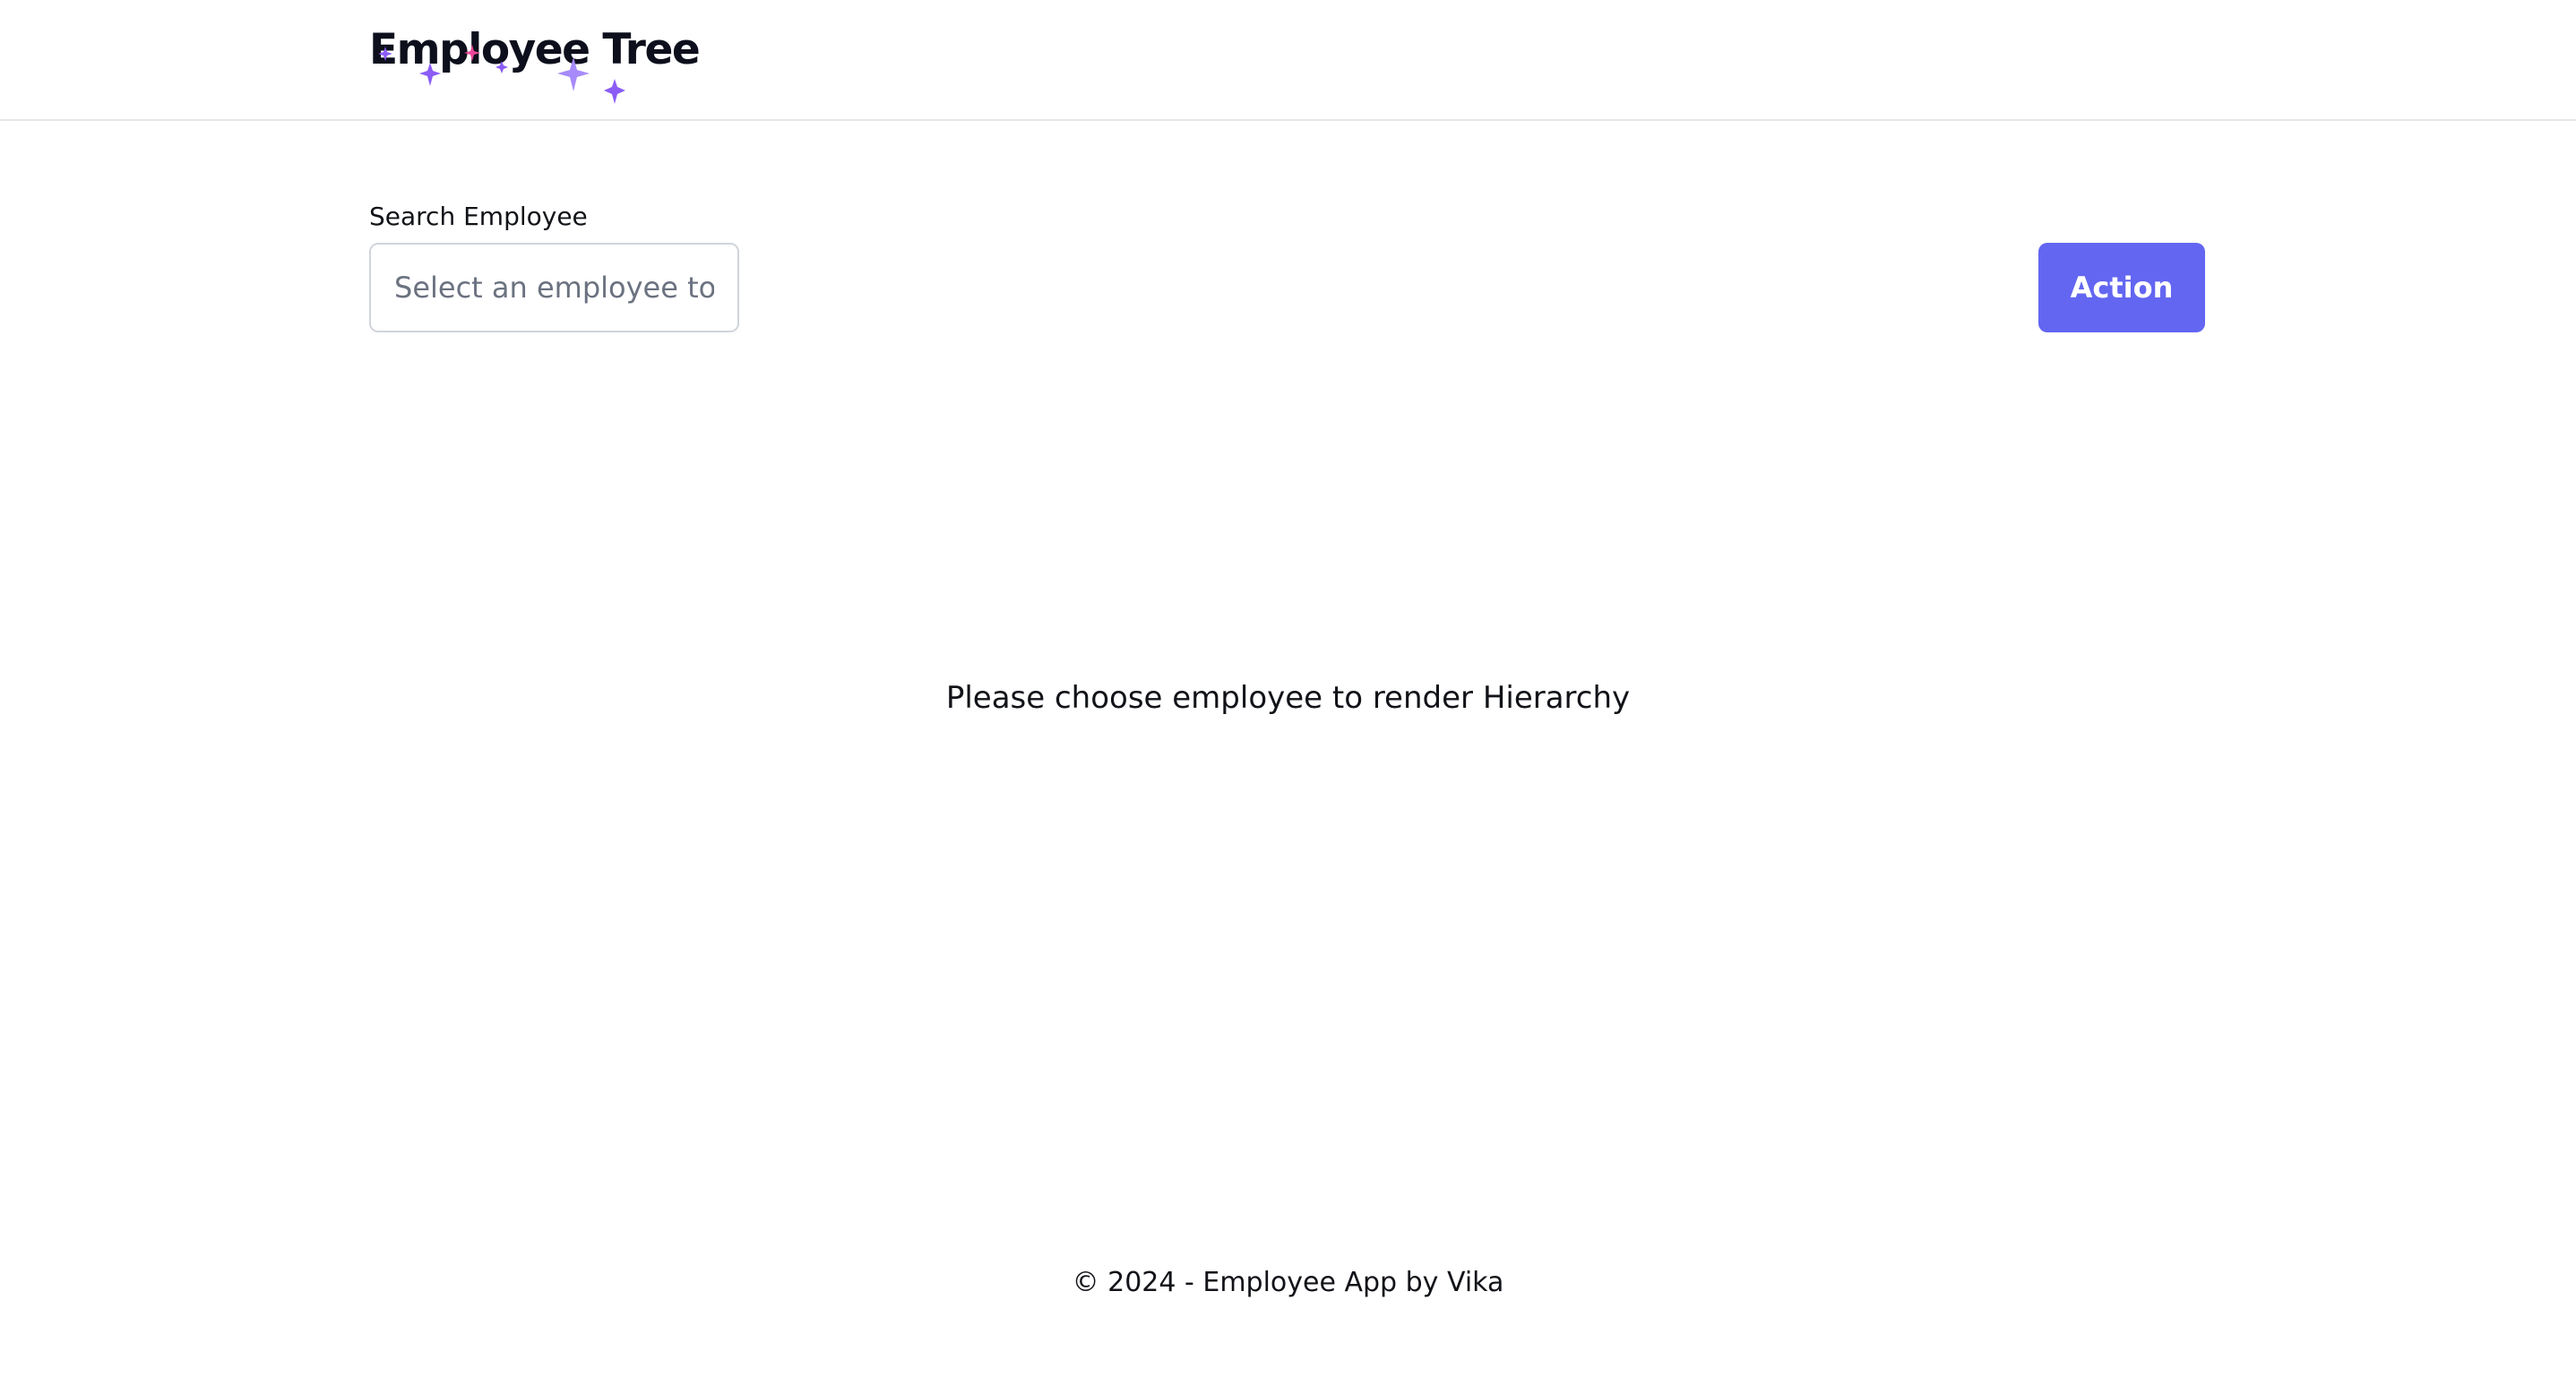 Image resolution: width=2576 pixels, height=1386 pixels. I want to click on search-label: Search Employee, so click(478, 216).